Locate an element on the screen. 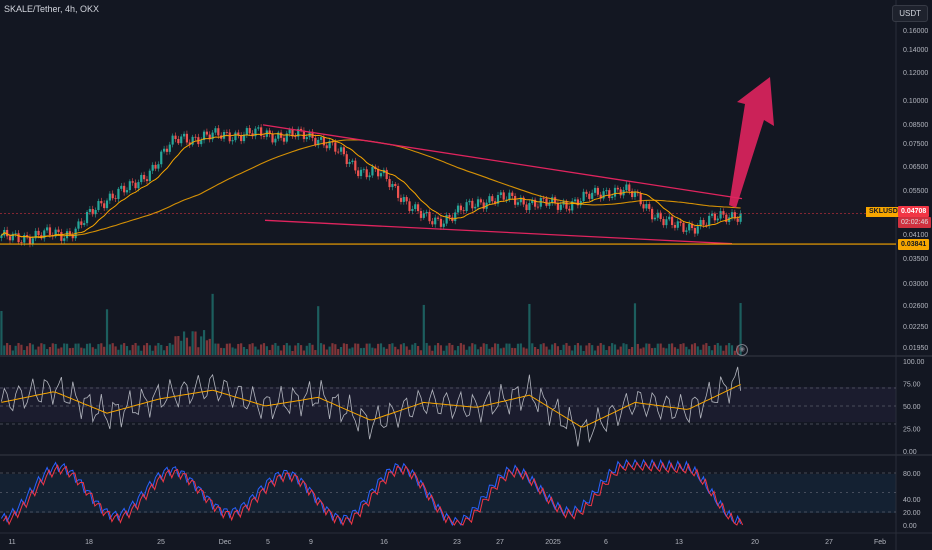 Image resolution: width=932 pixels, height=550 pixels. last-price-tag: 0.04708 is located at coordinates (914, 211).